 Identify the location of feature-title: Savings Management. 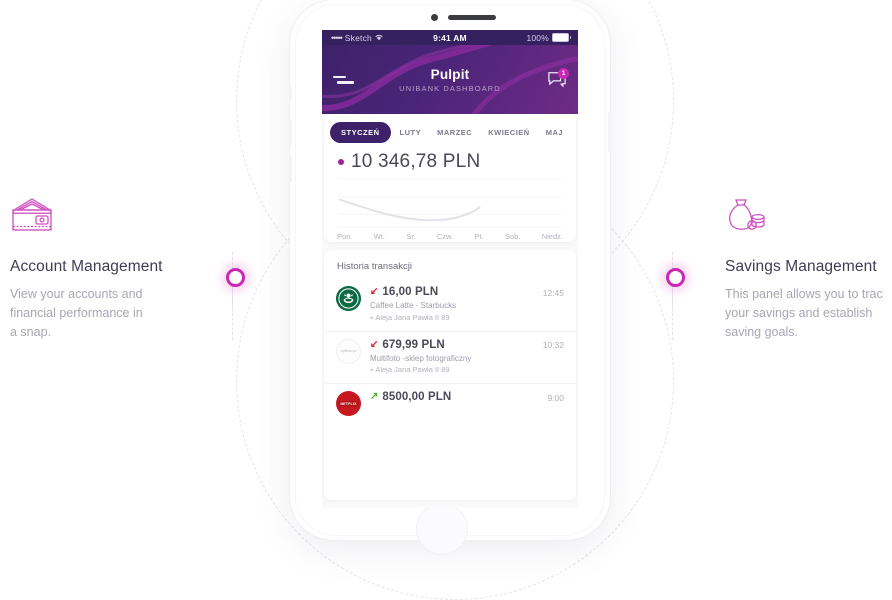
(801, 266).